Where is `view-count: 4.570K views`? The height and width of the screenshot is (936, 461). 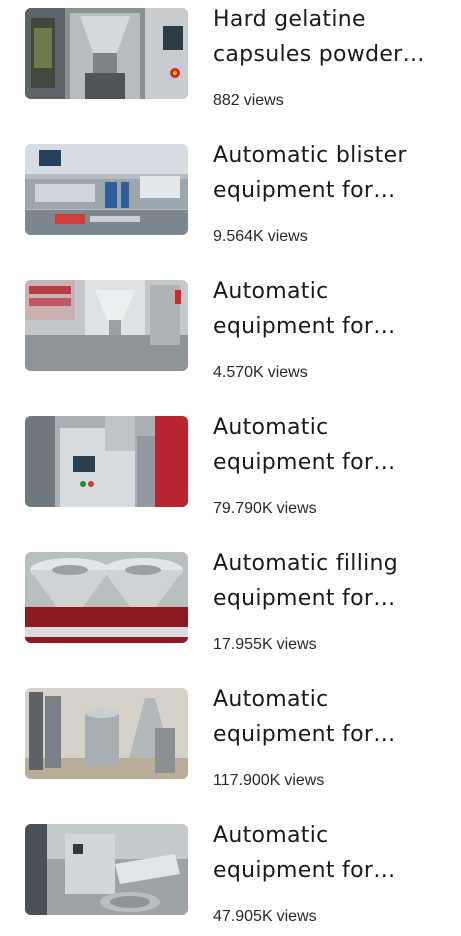 view-count: 4.570K views is located at coordinates (260, 373).